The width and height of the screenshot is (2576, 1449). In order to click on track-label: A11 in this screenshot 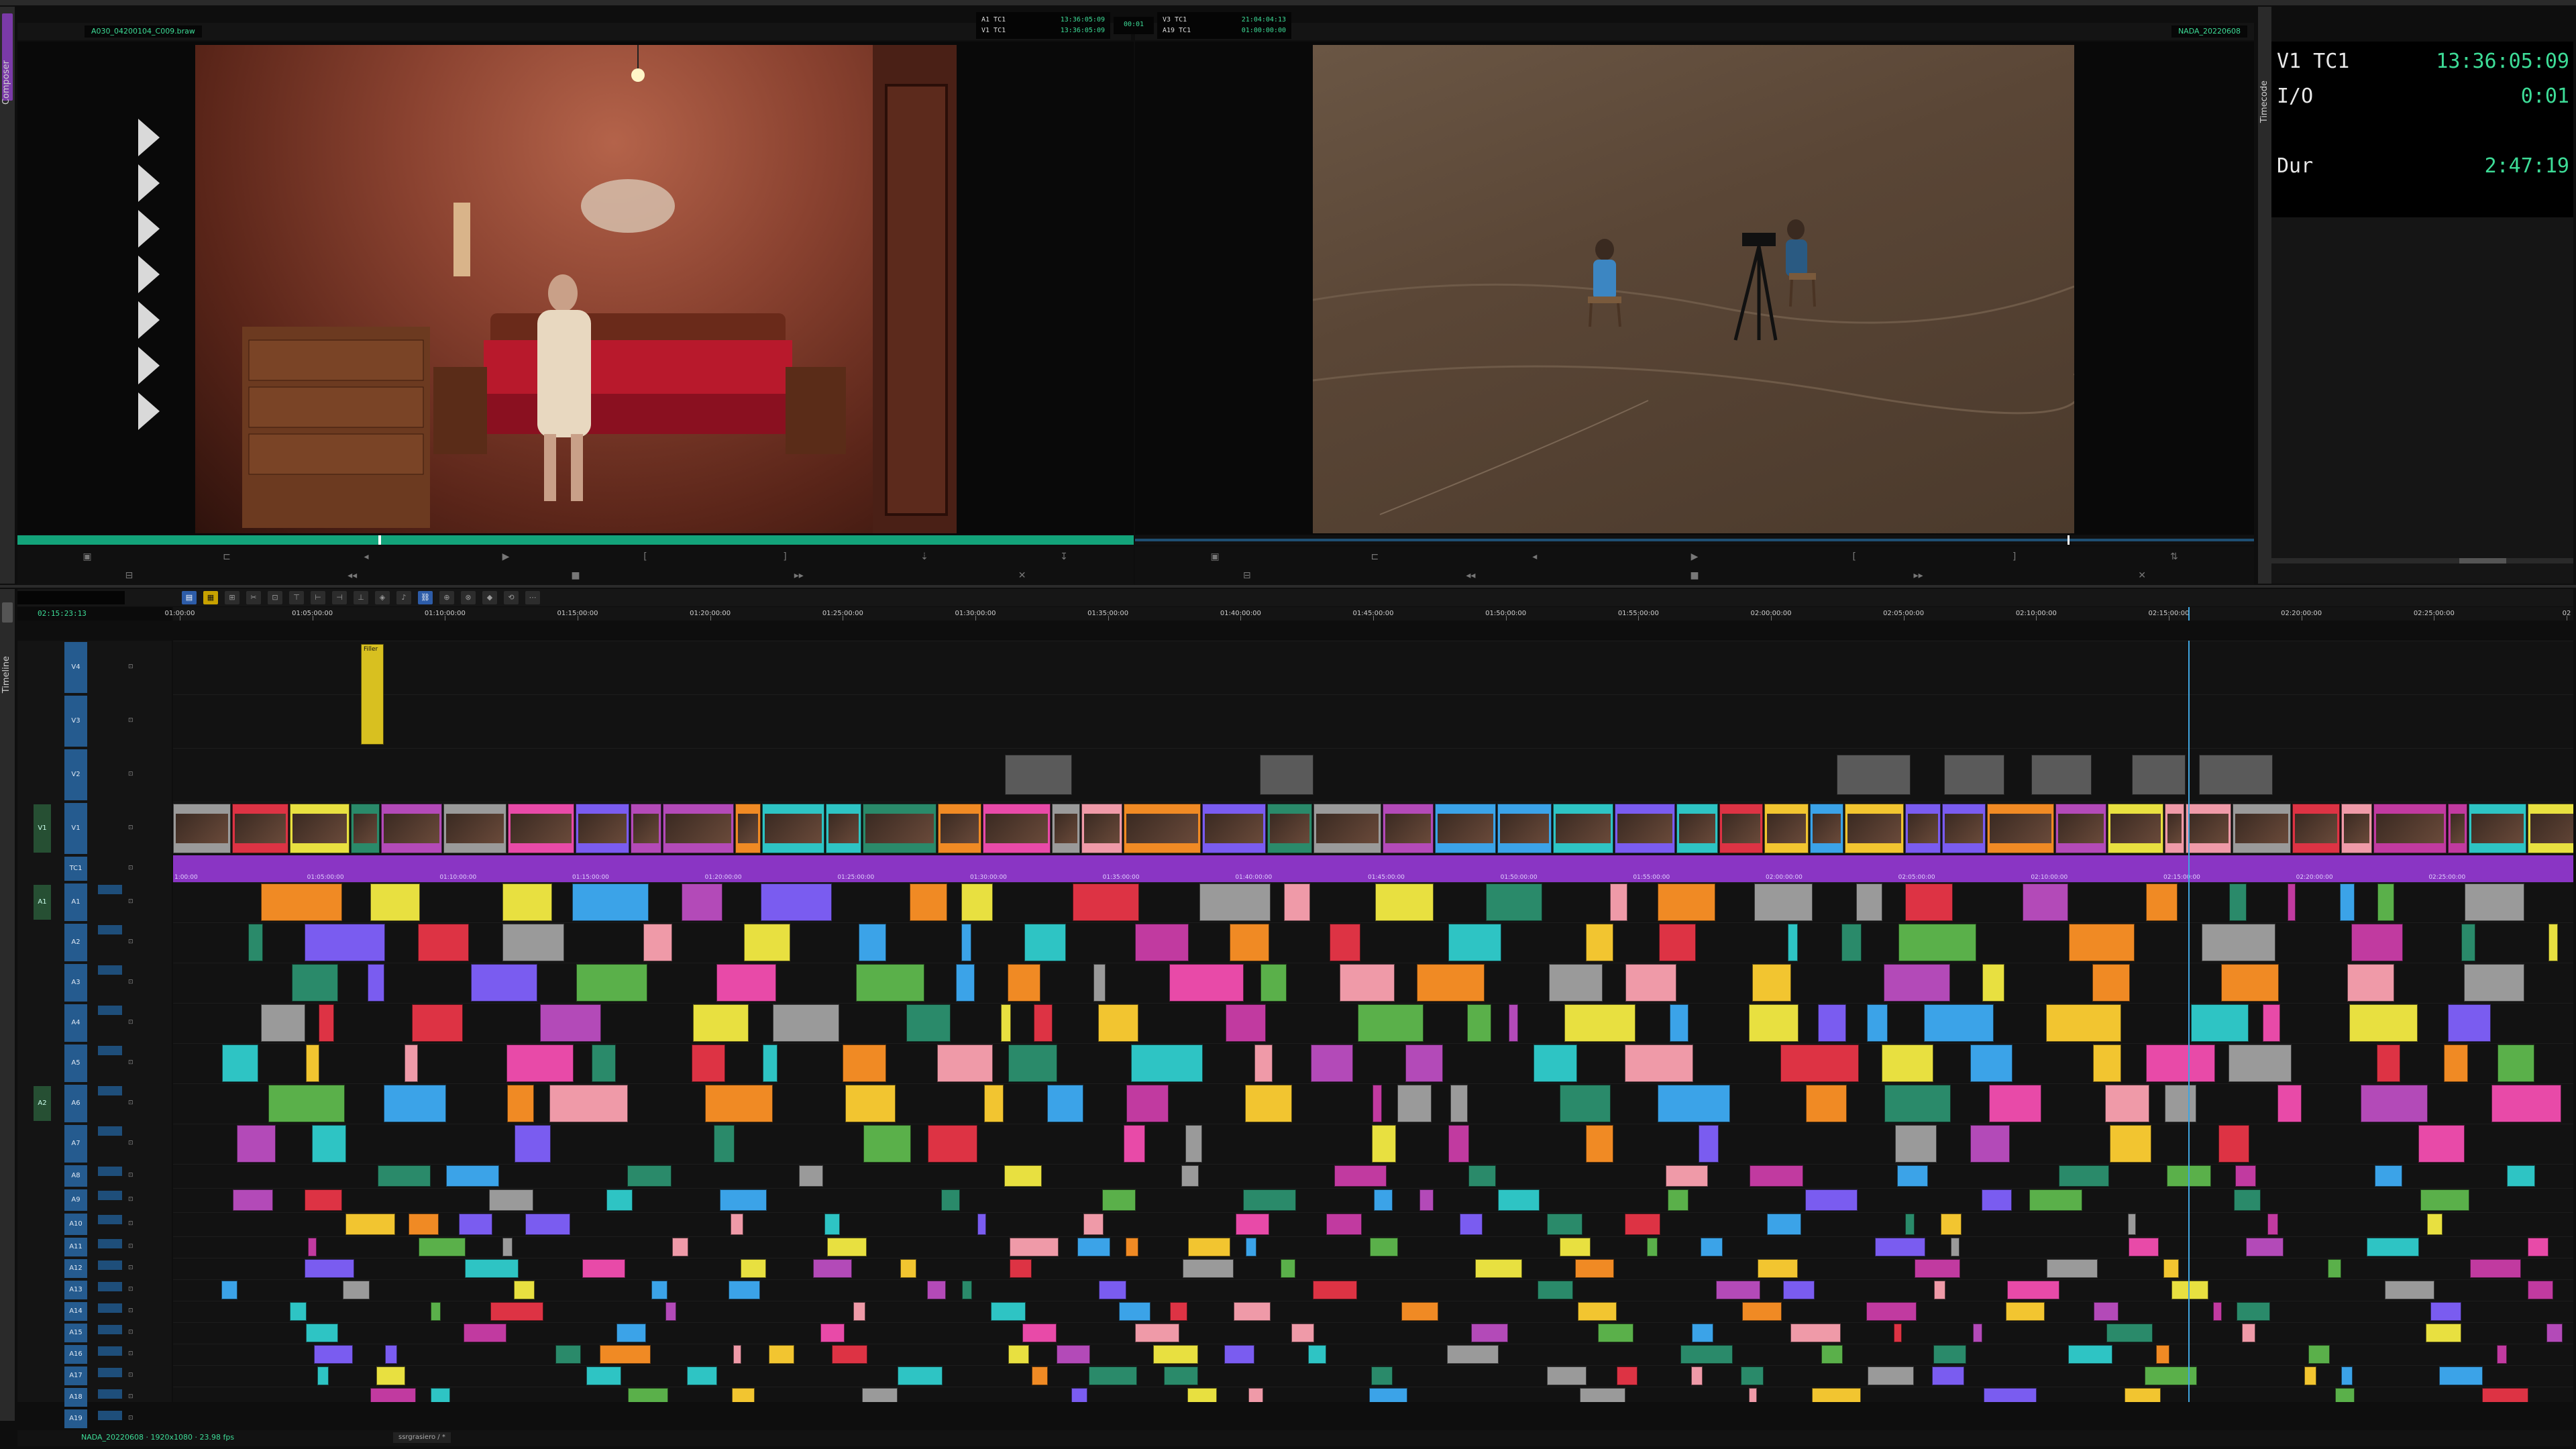, I will do `click(75, 1247)`.